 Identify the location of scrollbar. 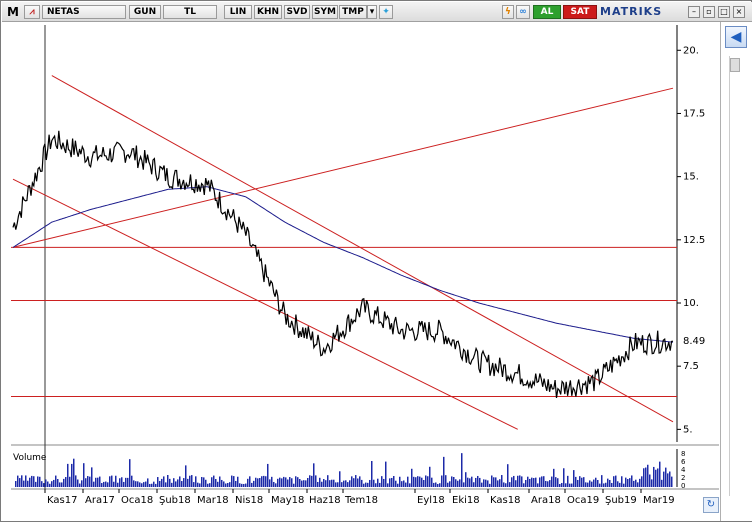
(734, 276).